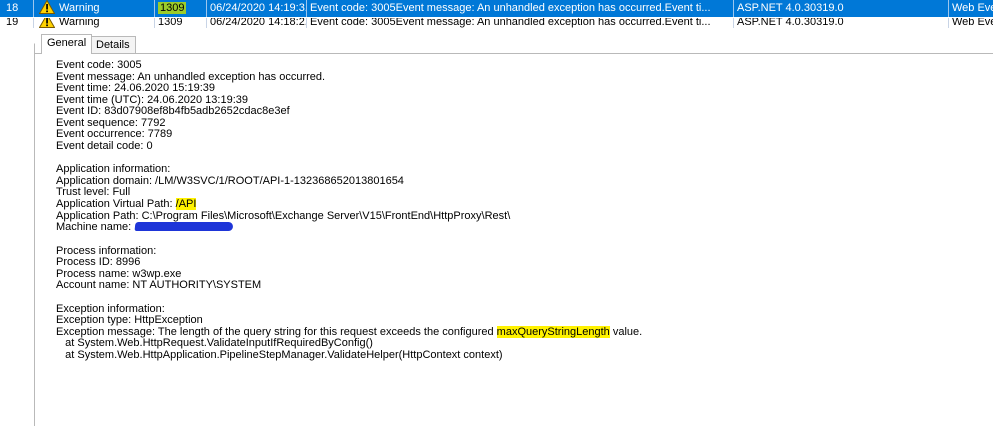 The image size is (993, 426). I want to click on tab-general: General, so click(67, 44).